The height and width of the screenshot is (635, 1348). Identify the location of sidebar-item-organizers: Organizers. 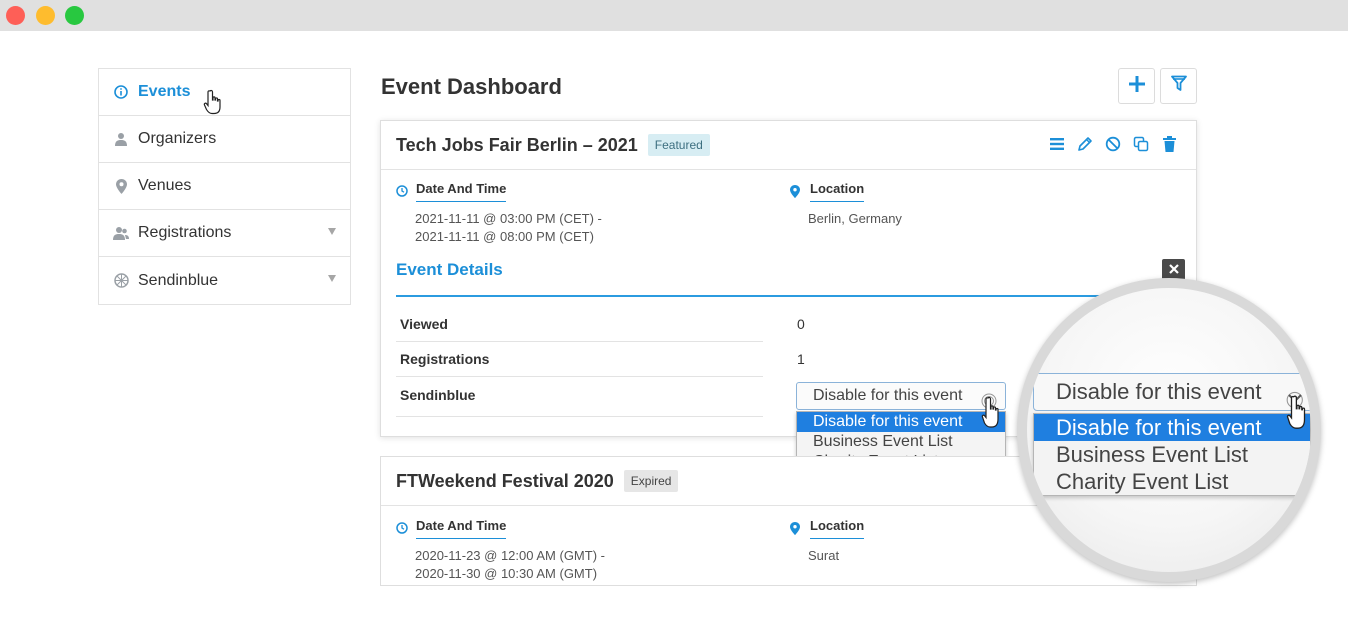
(224, 139).